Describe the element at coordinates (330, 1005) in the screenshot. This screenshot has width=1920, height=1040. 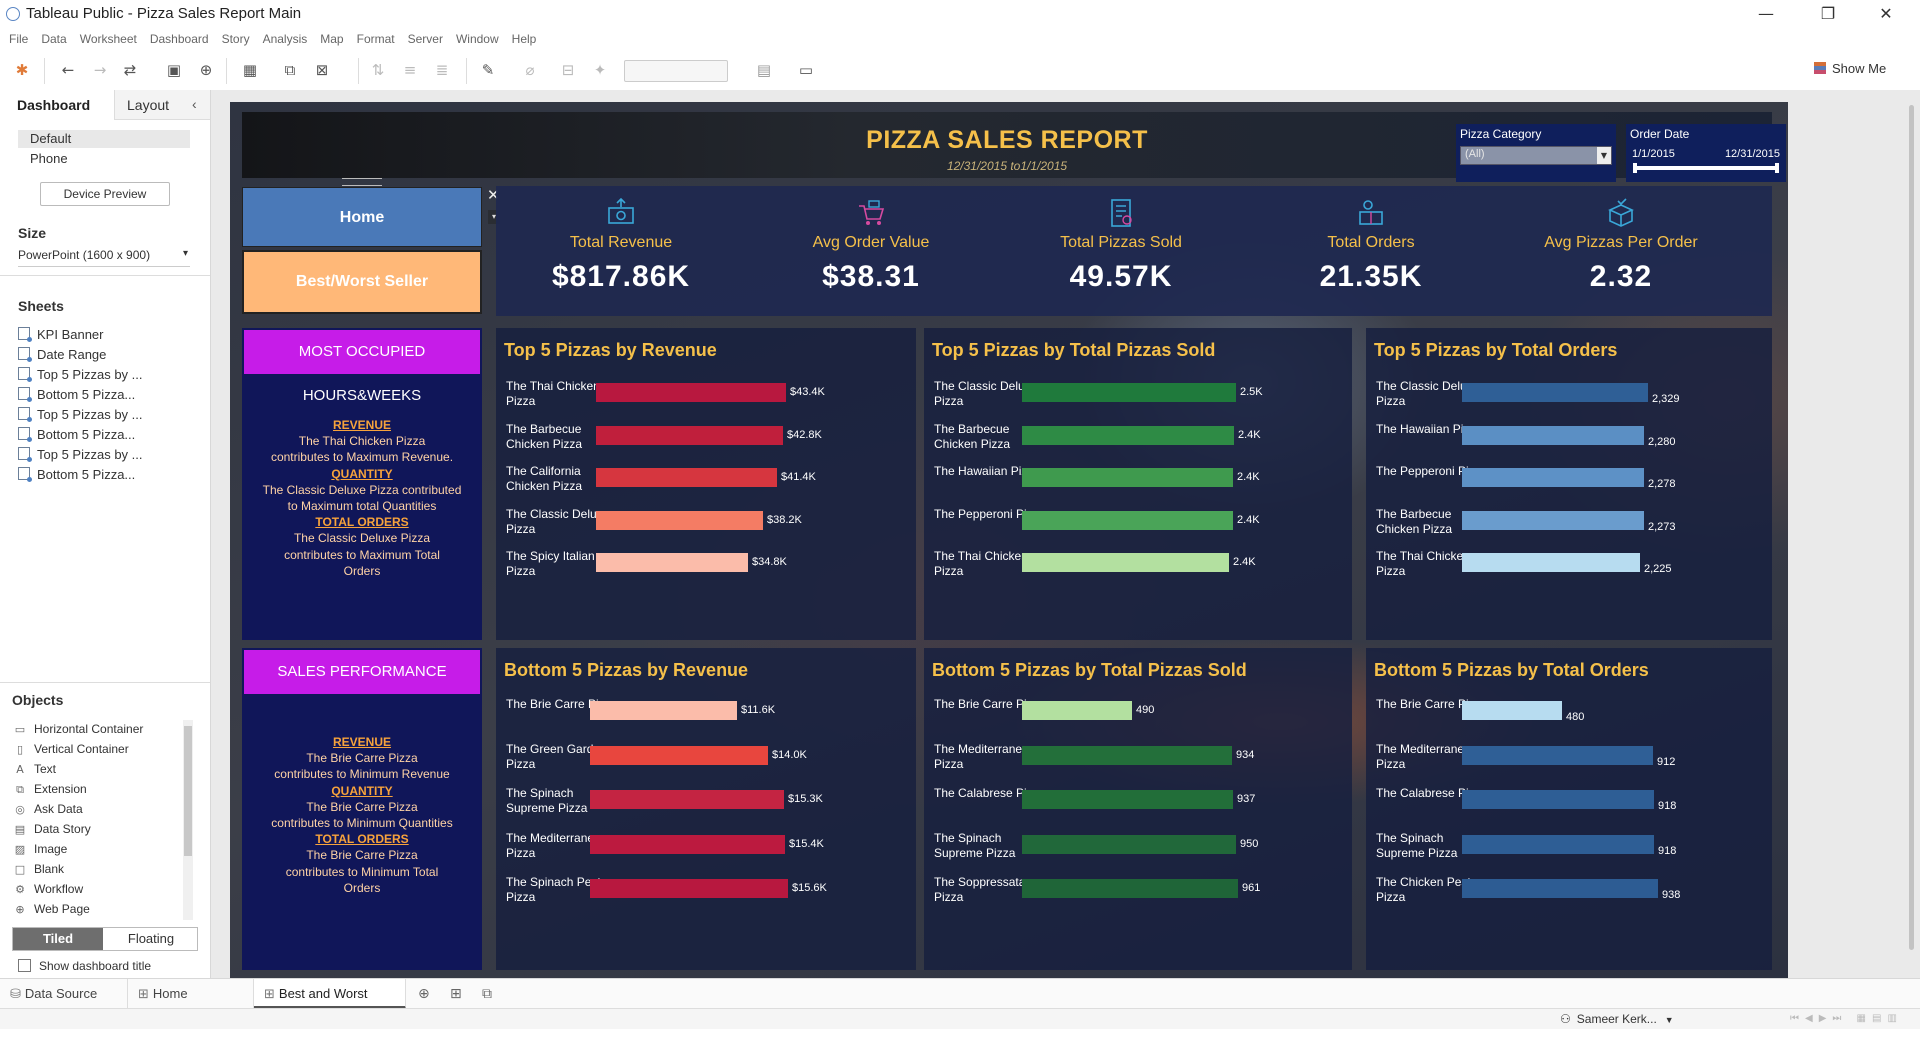
I see `tab-best-and-worst-seller: ⊞Best and Worst Seller` at that location.